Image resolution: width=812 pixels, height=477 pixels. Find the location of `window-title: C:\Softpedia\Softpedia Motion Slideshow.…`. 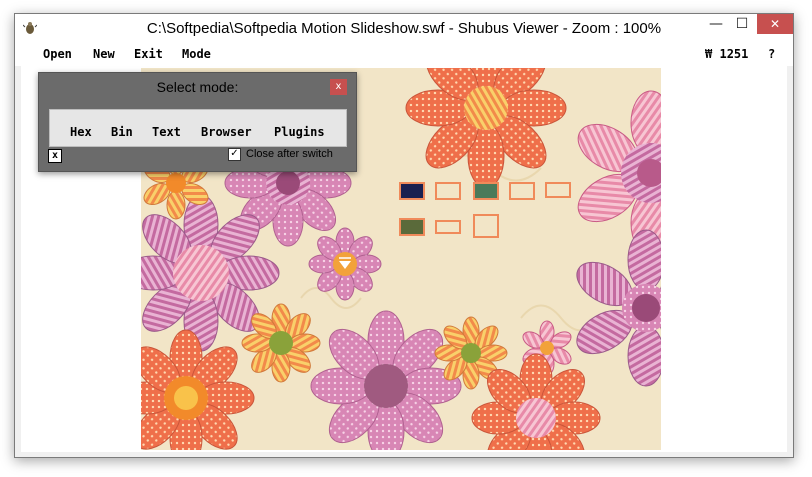

window-title: C:\Softpedia\Softpedia Motion Slideshow.… is located at coordinates (404, 28).